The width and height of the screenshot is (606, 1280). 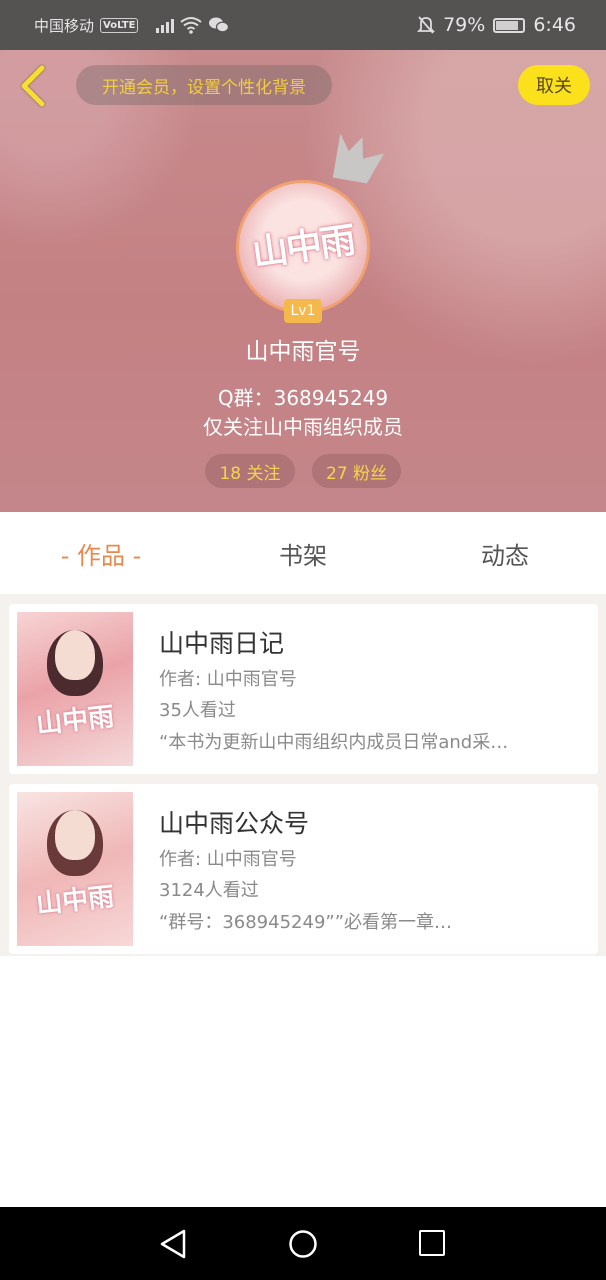 I want to click on signal-icon, so click(x=165, y=25).